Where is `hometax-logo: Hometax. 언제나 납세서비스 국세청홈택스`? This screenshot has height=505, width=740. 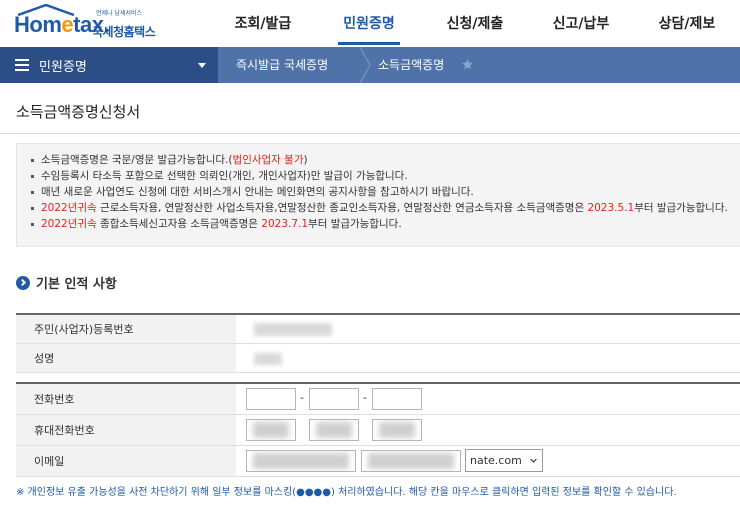
hometax-logo: Hometax. 언제나 납세서비스 국세청홈택스 is located at coordinates (109, 23).